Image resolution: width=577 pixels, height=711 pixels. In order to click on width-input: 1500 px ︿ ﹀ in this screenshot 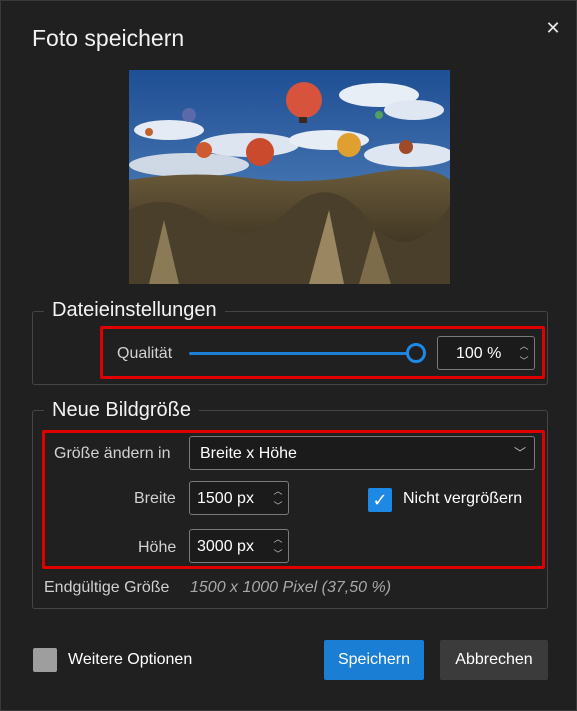, I will do `click(239, 498)`.